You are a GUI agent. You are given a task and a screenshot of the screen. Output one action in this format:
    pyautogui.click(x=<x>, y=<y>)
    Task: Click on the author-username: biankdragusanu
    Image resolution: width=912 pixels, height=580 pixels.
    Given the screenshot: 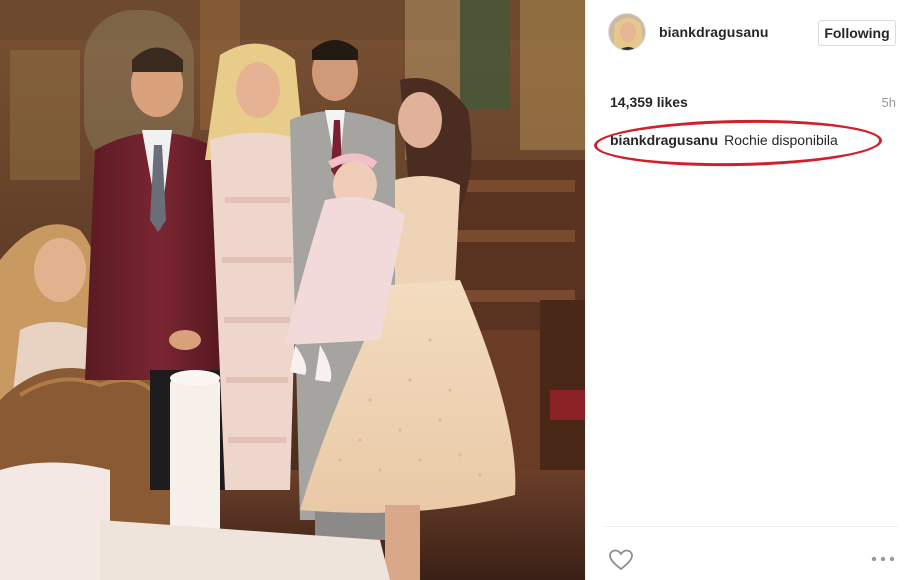 What is the action you would take?
    pyautogui.click(x=714, y=32)
    